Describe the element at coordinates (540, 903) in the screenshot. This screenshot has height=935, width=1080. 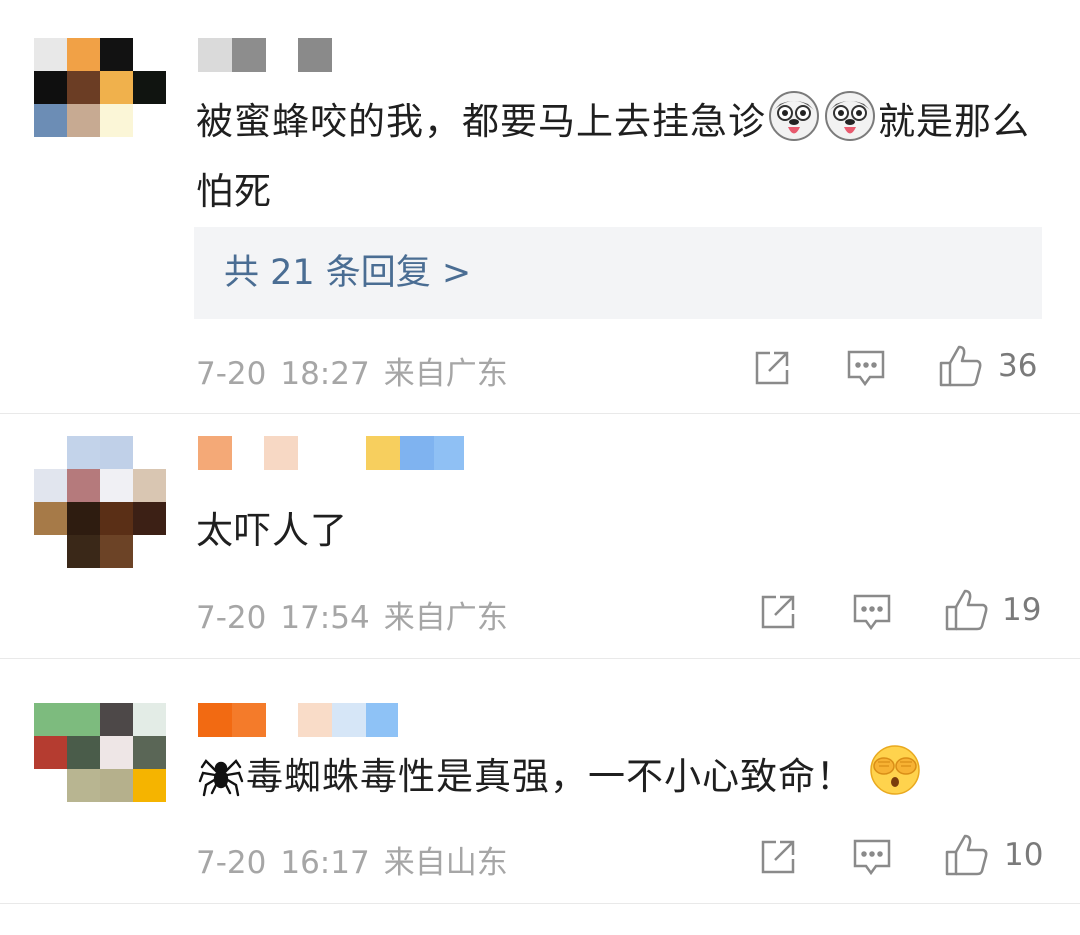
I see `divider` at that location.